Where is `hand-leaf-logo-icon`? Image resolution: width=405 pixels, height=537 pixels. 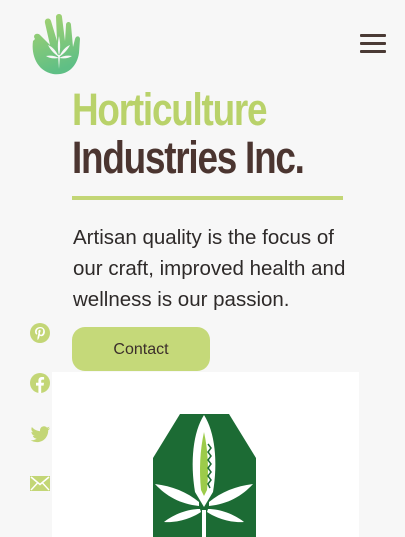
hand-leaf-logo-icon is located at coordinates (56, 44).